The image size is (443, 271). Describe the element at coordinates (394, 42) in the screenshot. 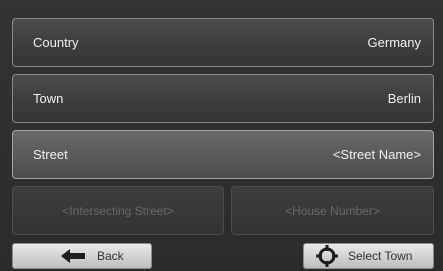

I see `country-value: Germany` at that location.